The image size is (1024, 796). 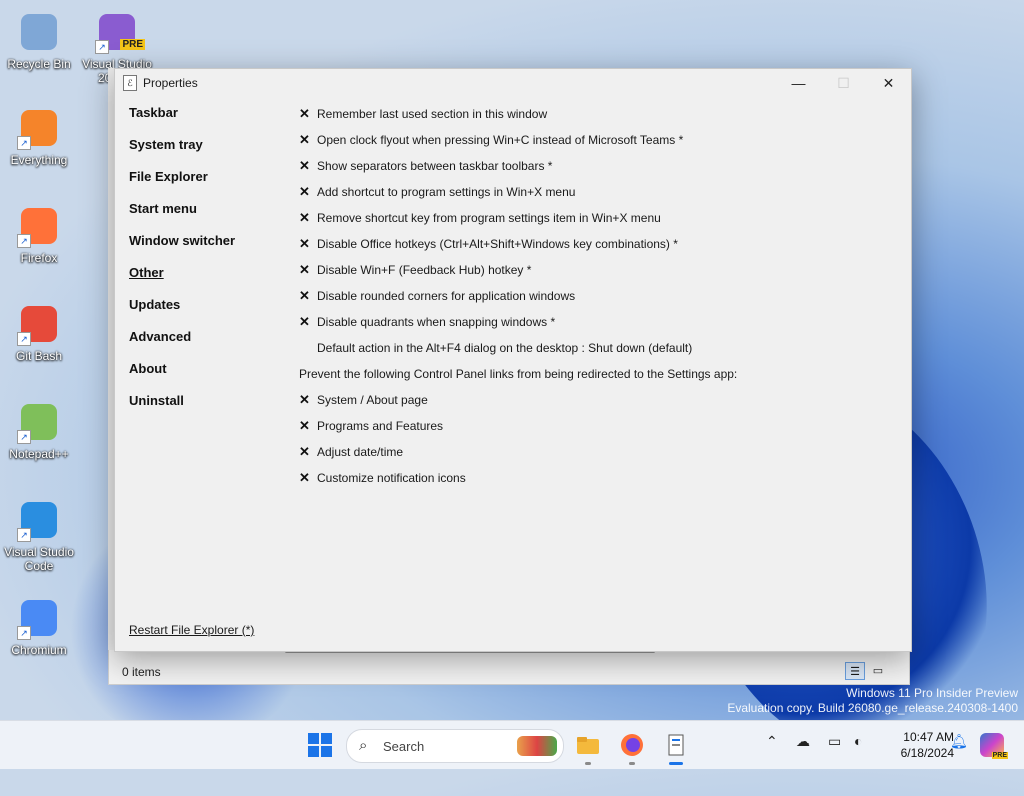 What do you see at coordinates (39, 422) in the screenshot?
I see `notepad-plus-plus-icon: ↗` at bounding box center [39, 422].